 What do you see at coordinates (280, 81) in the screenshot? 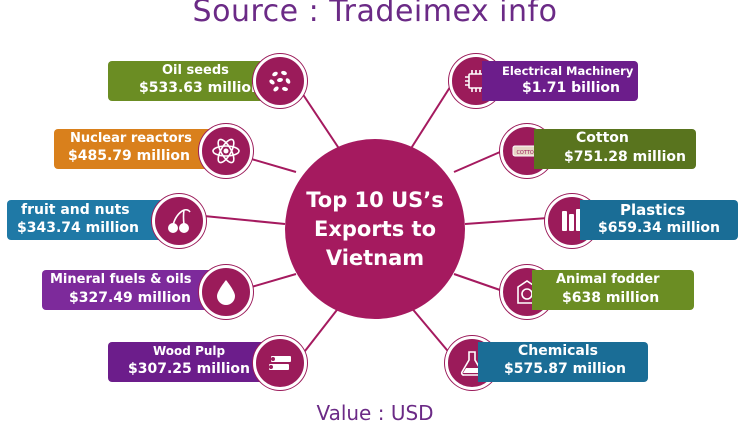
I see `seeds-icon` at bounding box center [280, 81].